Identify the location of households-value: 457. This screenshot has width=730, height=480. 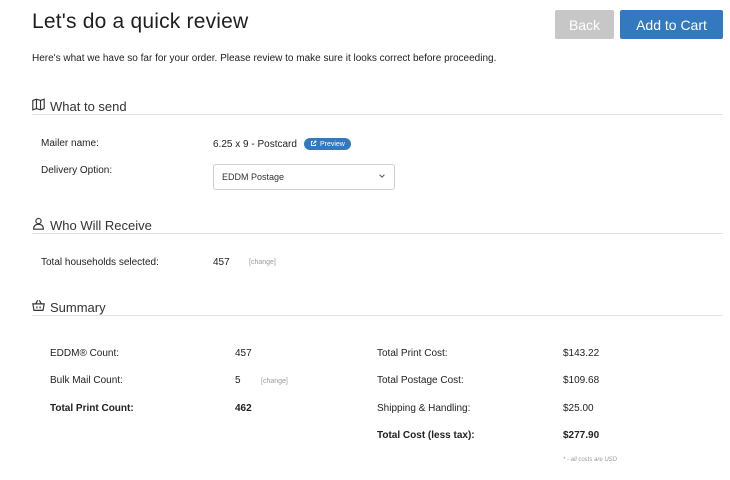
(221, 262).